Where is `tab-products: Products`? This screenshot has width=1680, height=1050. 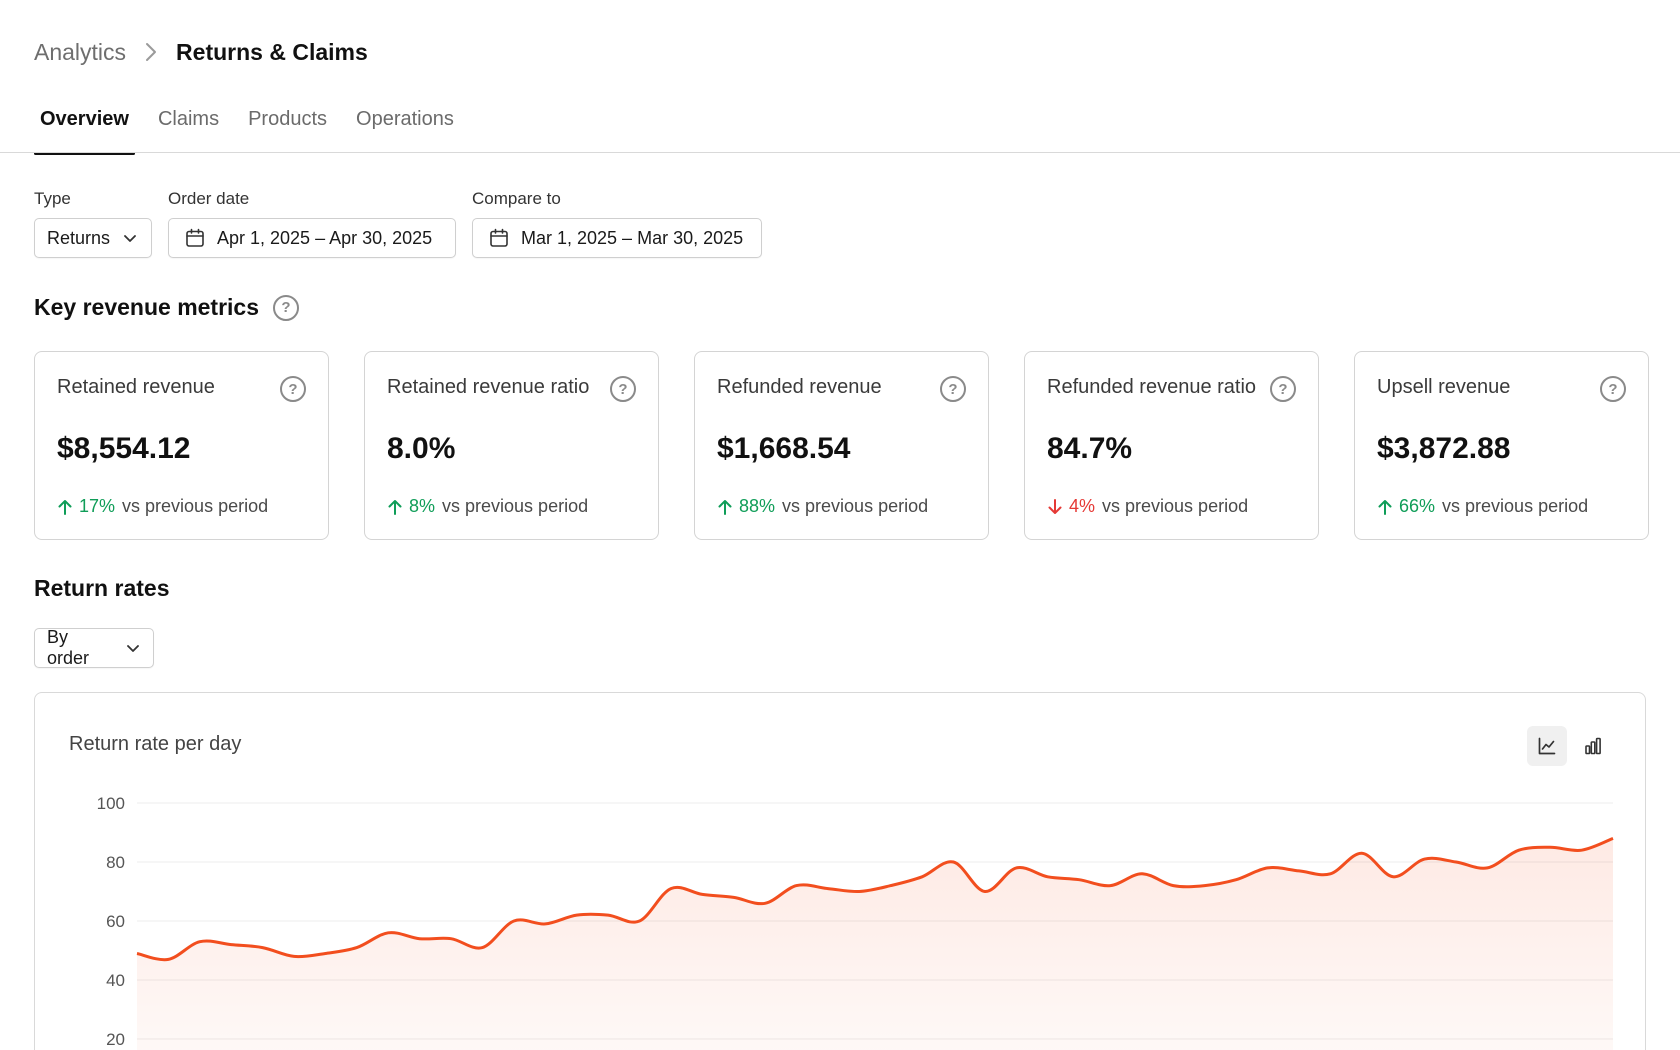
tab-products: Products is located at coordinates (287, 129).